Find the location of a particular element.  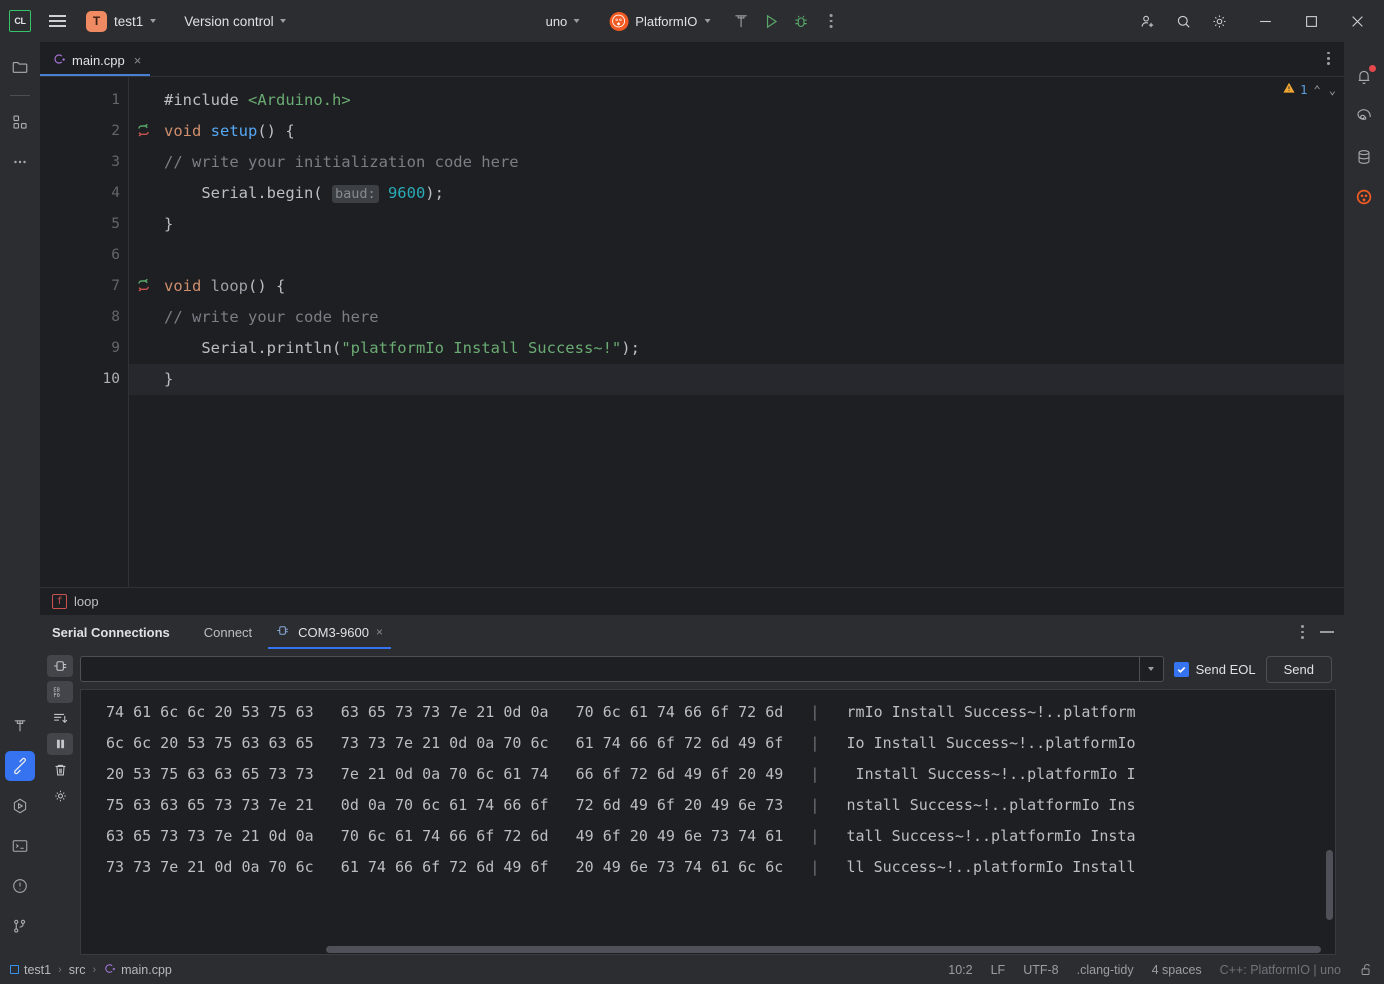

settings-icon is located at coordinates (60, 796).